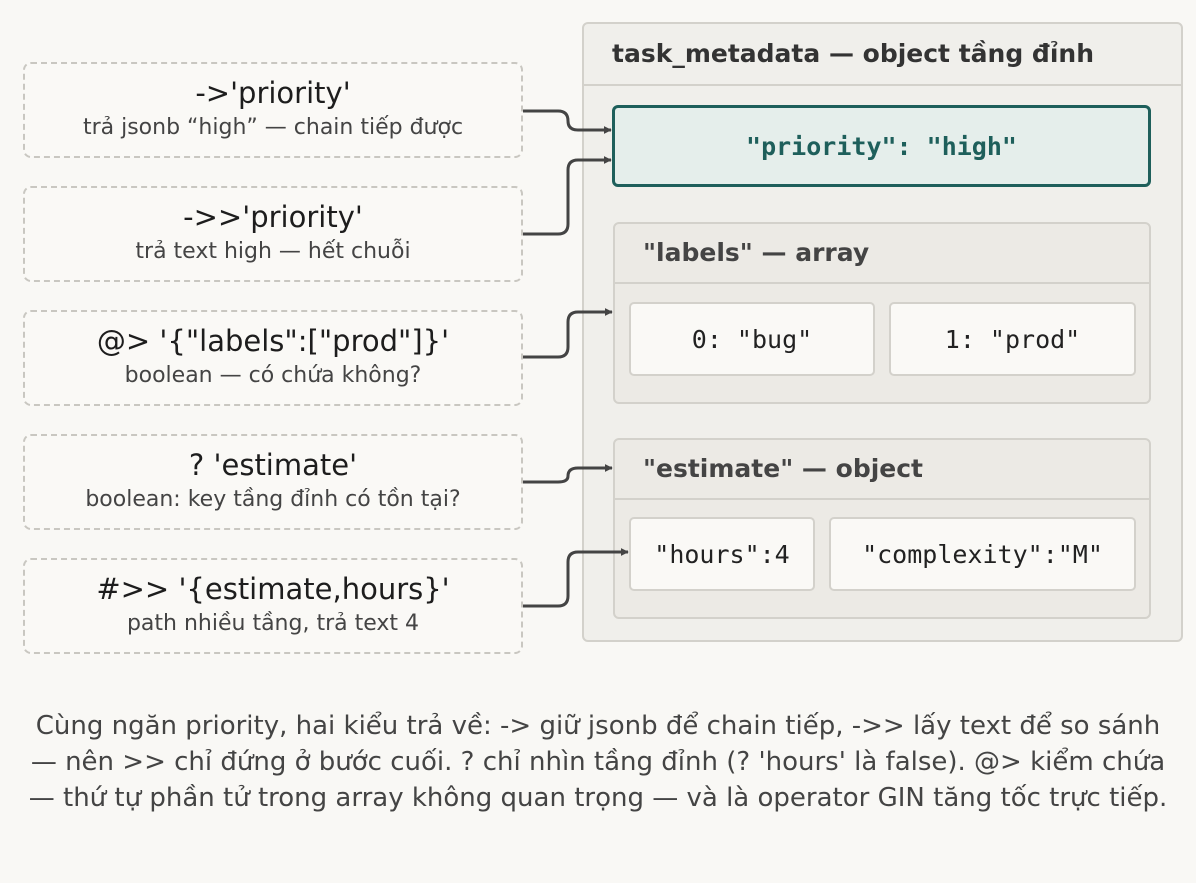 This screenshot has height=883, width=1196. Describe the element at coordinates (568, 474) in the screenshot. I see `arrow-to-estimate-key` at that location.